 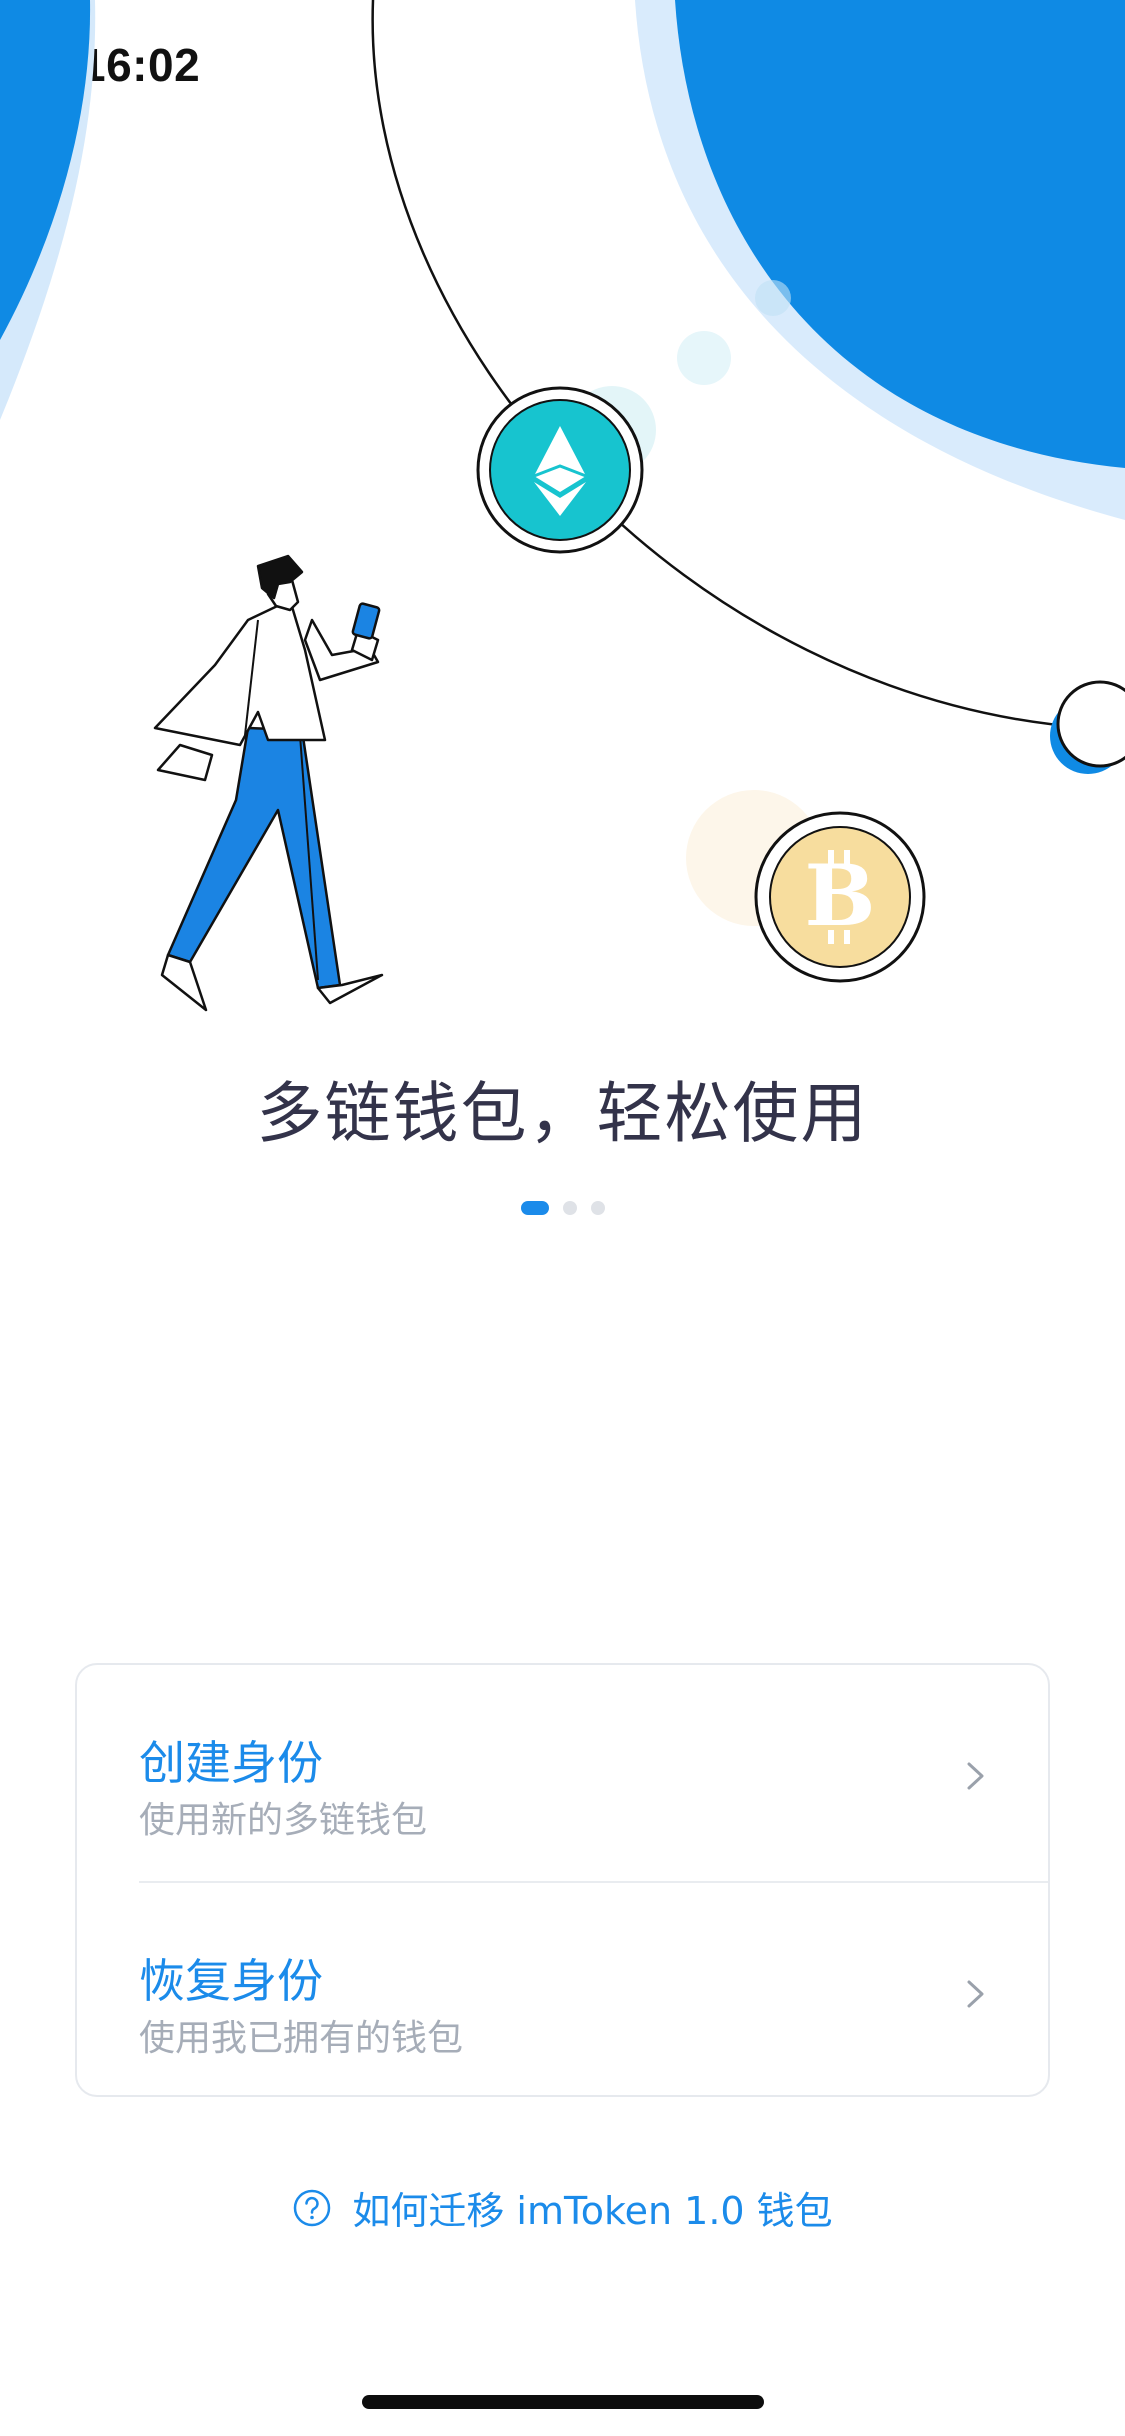 What do you see at coordinates (562, 1773) in the screenshot?
I see `create-identity-row: 创建身份 使用新的多链钱包` at bounding box center [562, 1773].